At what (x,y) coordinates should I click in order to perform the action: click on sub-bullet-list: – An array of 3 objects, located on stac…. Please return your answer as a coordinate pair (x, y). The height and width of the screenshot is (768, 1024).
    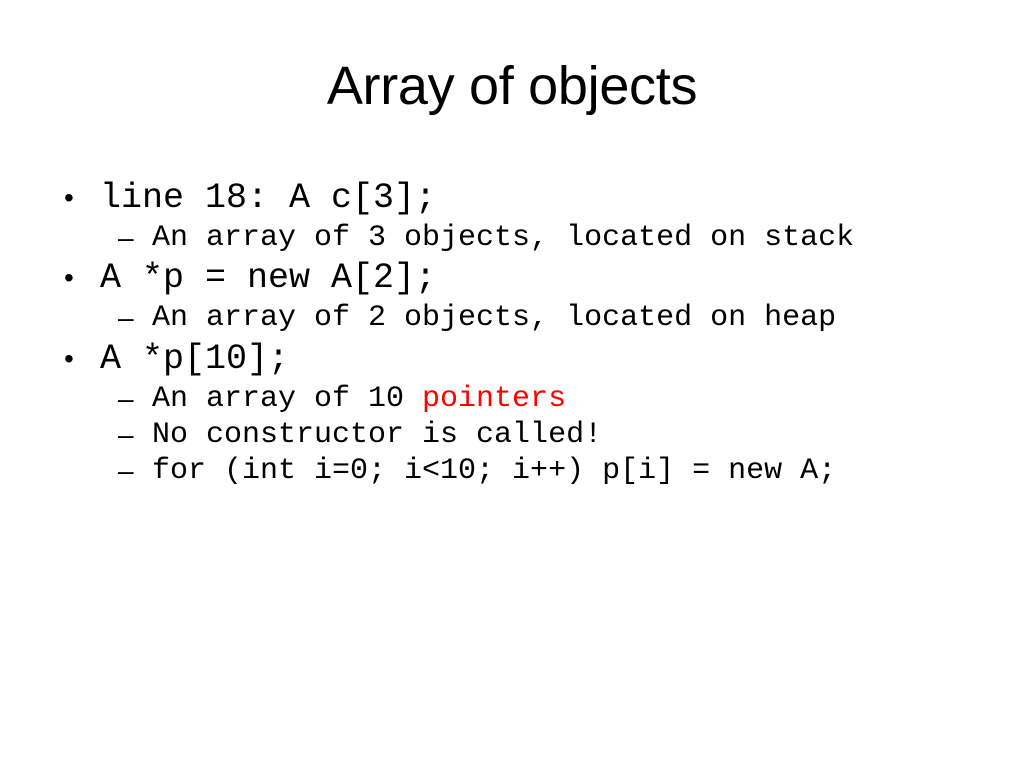
    Looking at the image, I should click on (528, 238).